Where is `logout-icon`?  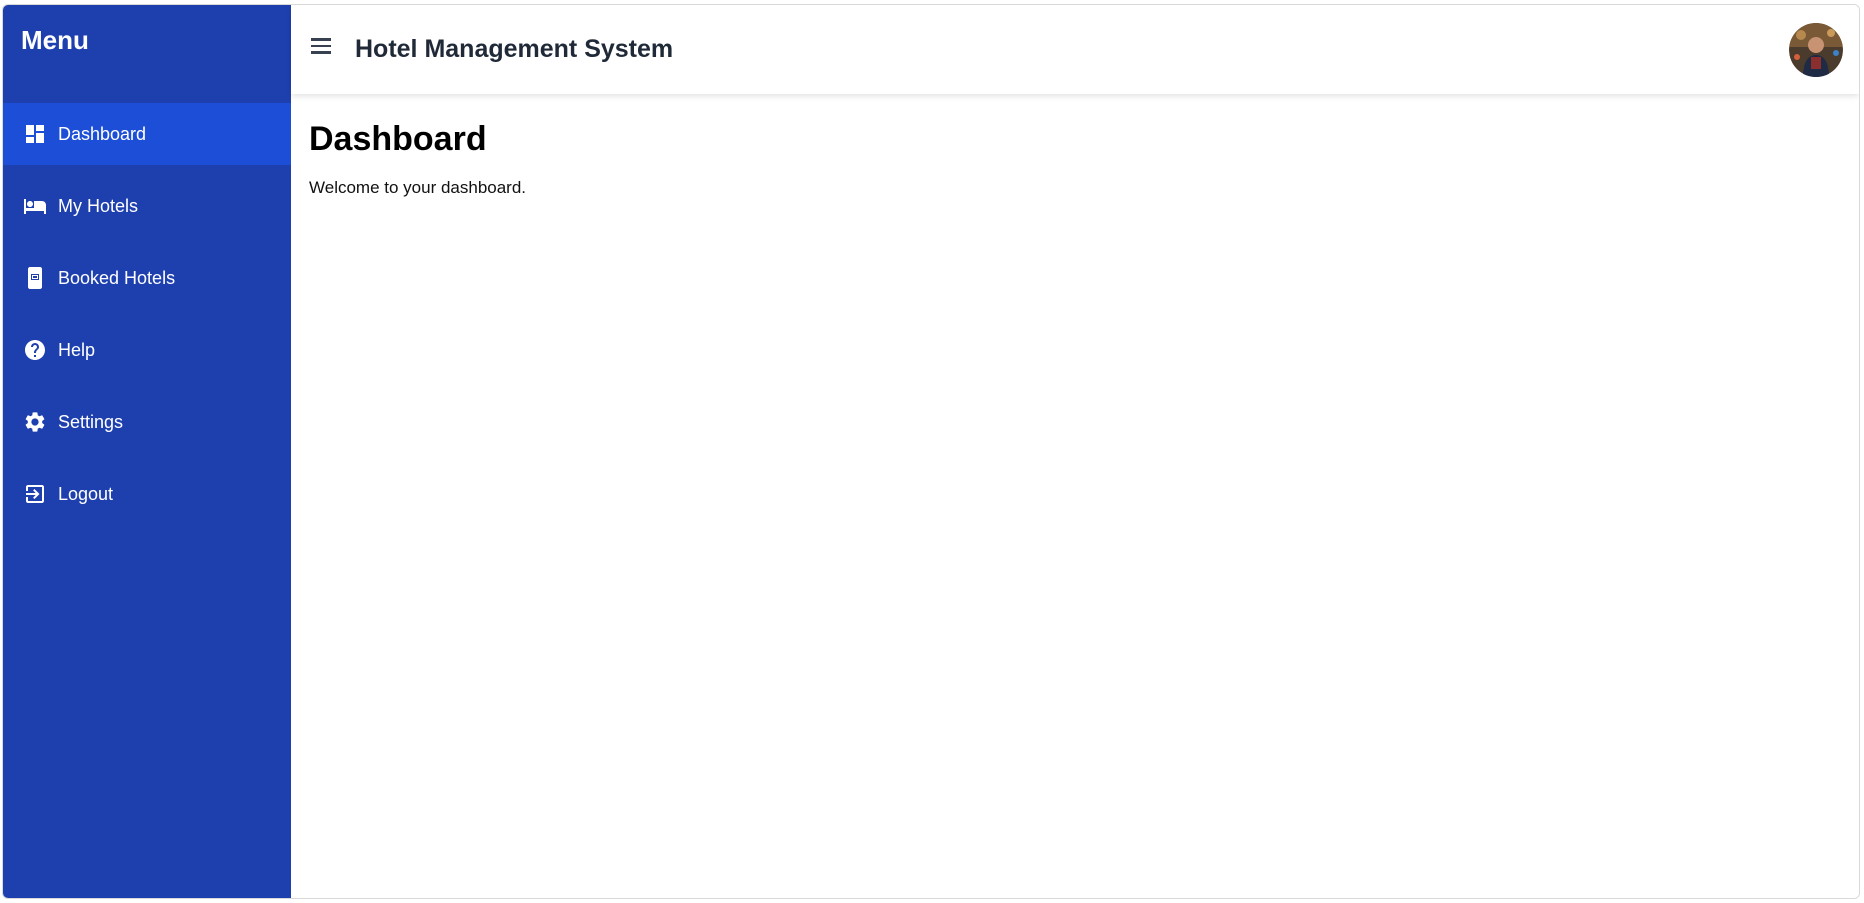 logout-icon is located at coordinates (35, 494).